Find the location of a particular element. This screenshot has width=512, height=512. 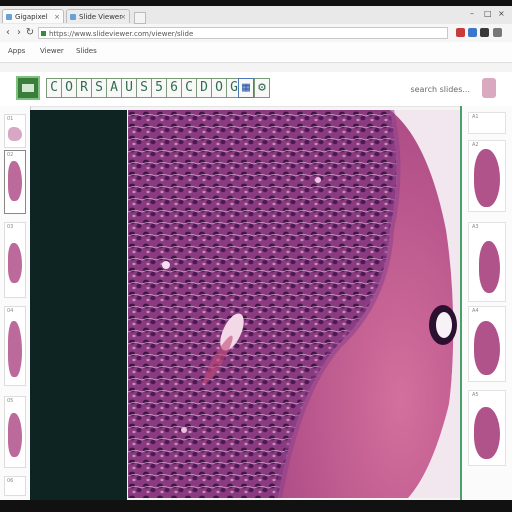

toolbar-button: R is located at coordinates (84, 88).